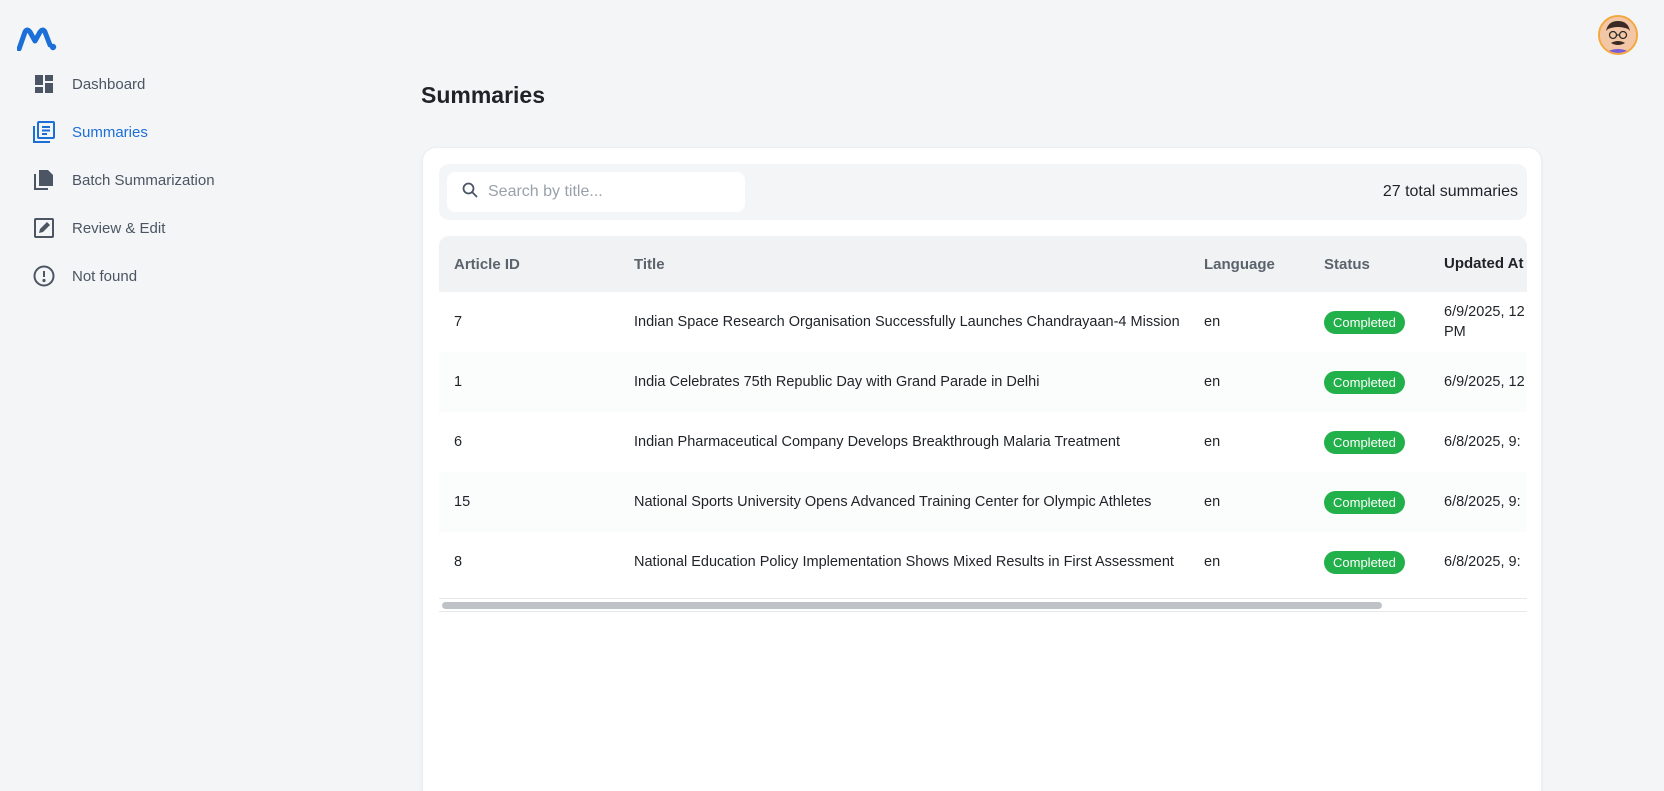 The width and height of the screenshot is (1664, 791). Describe the element at coordinates (44, 132) in the screenshot. I see `summaries-icon` at that location.